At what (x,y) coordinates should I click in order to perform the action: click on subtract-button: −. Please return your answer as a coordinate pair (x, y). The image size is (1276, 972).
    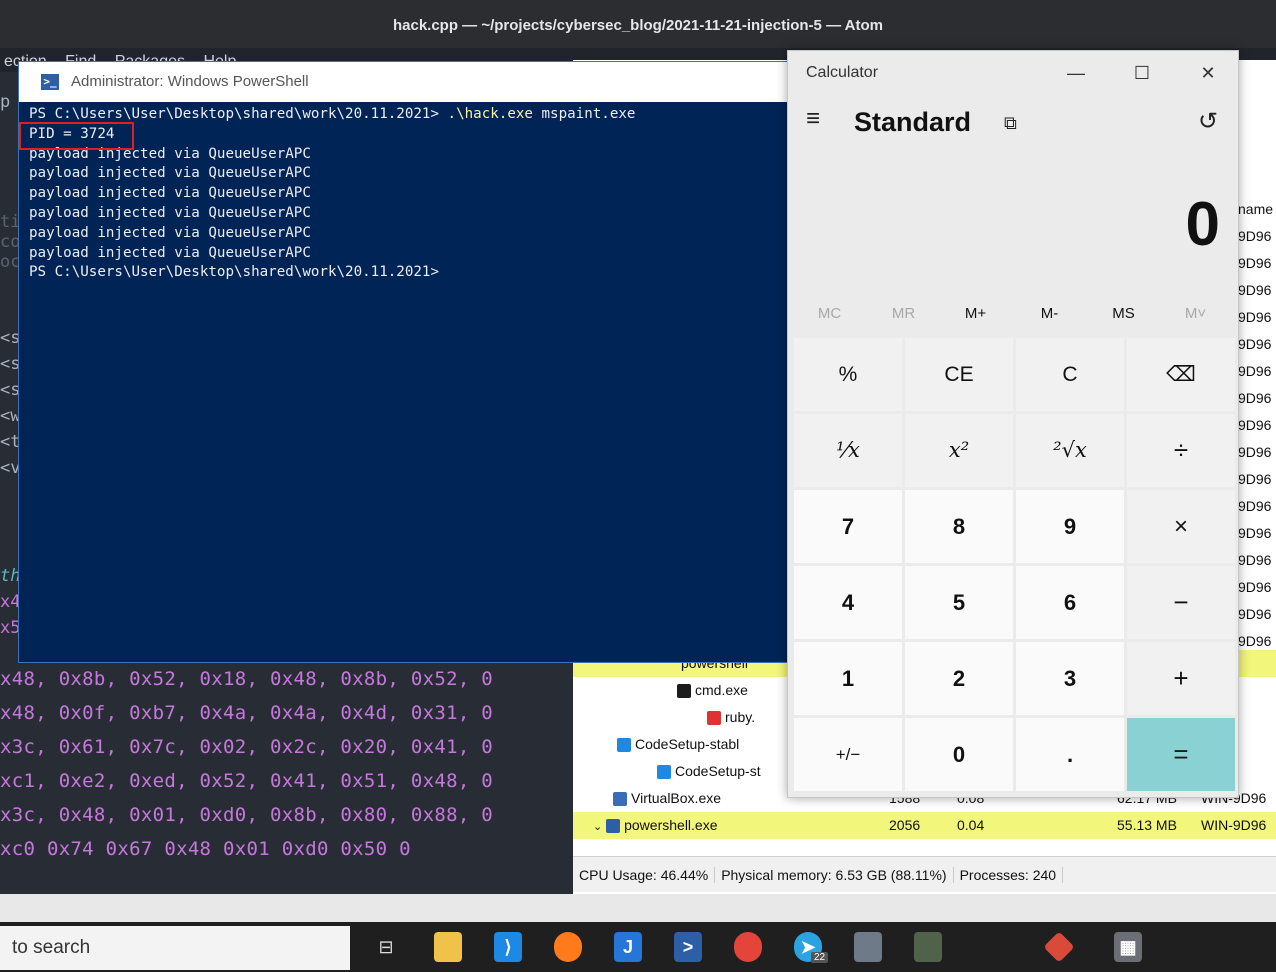
    Looking at the image, I should click on (1181, 602).